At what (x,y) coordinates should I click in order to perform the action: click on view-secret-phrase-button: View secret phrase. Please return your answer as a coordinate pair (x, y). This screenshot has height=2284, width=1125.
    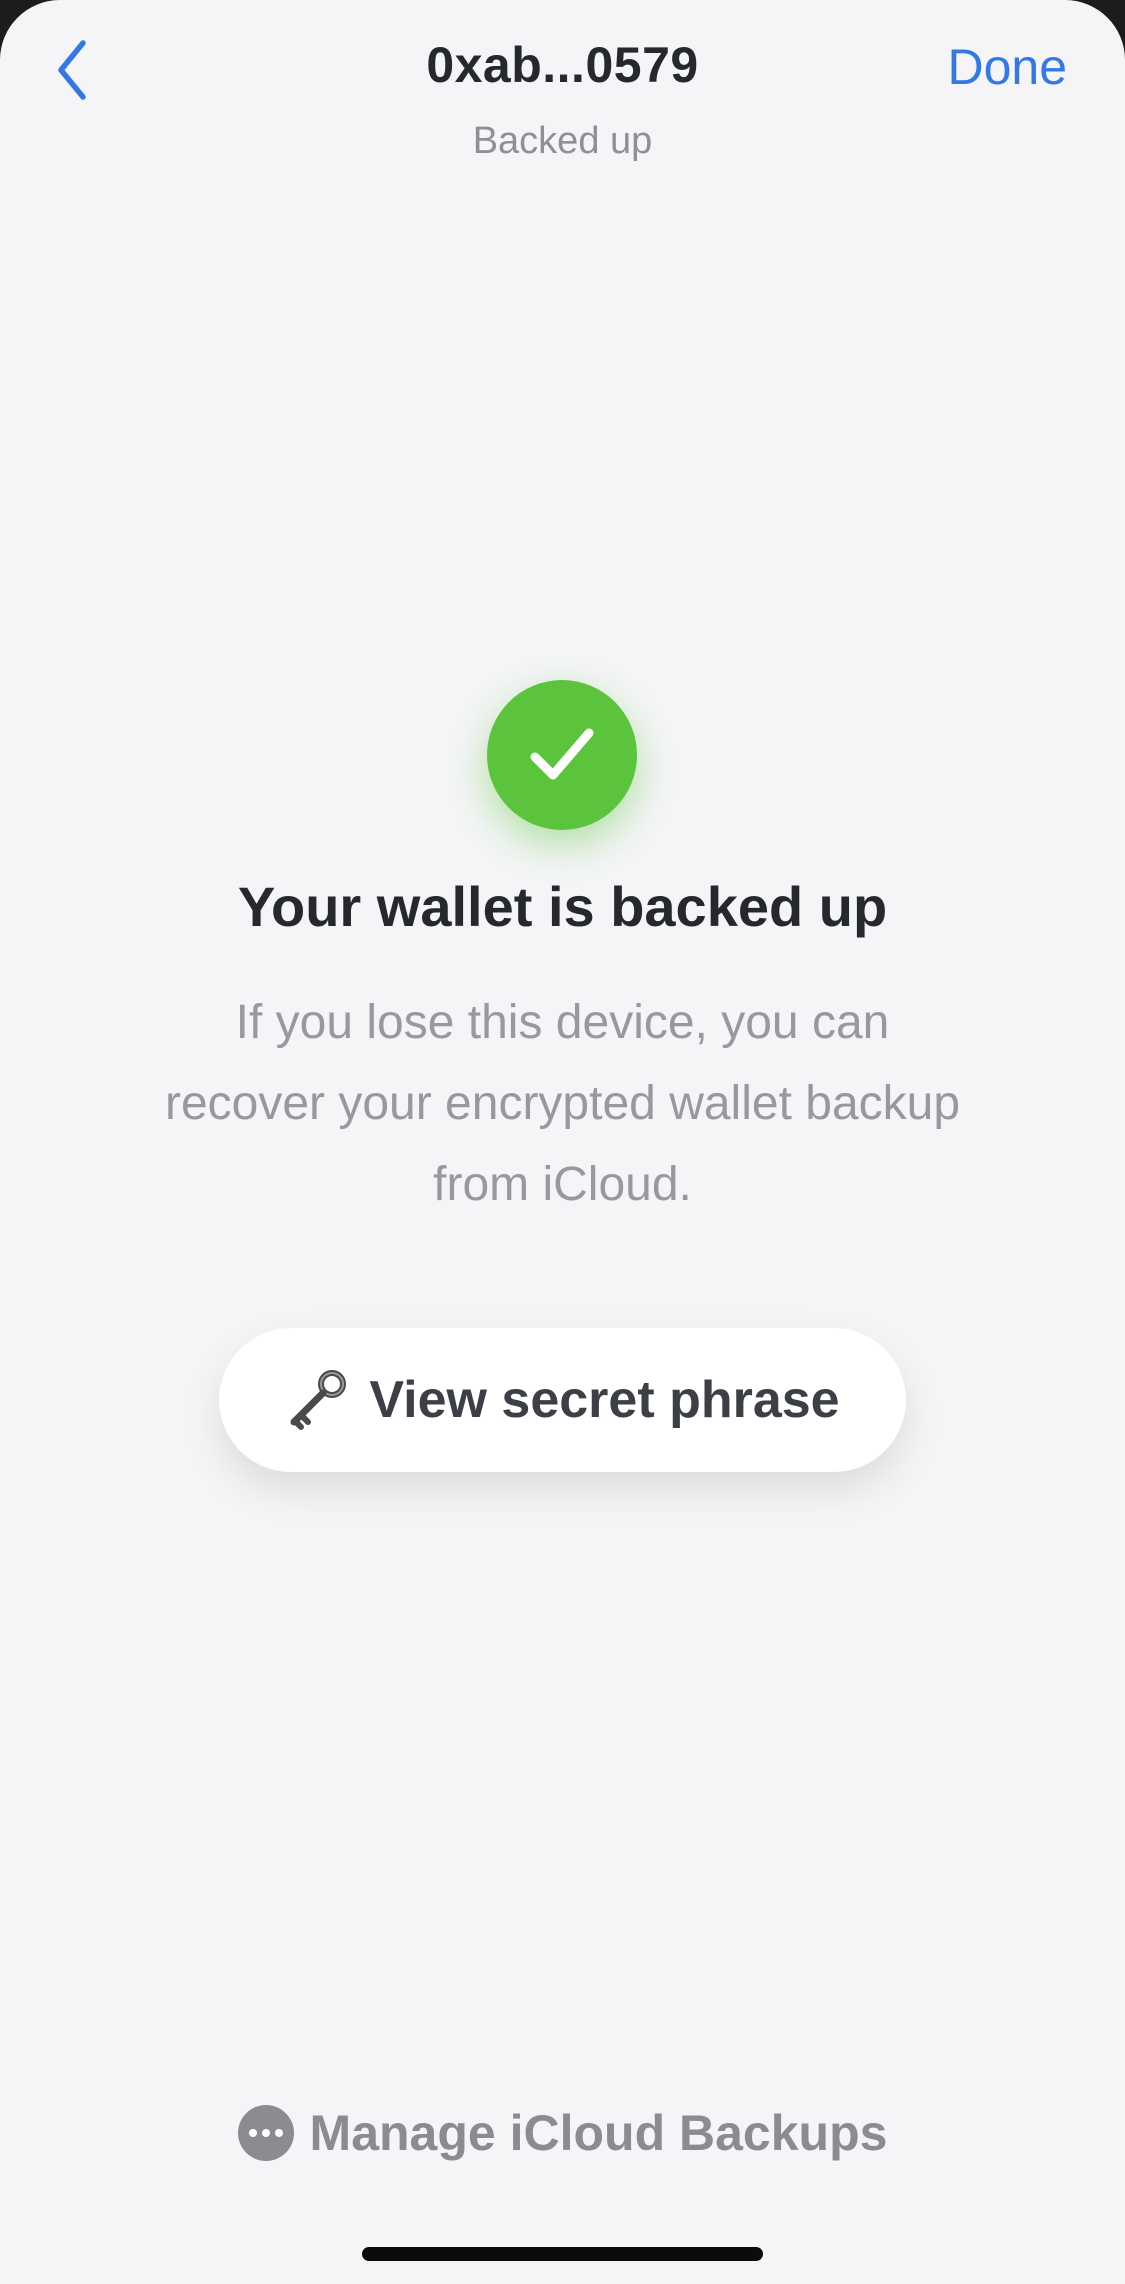
    Looking at the image, I should click on (562, 1400).